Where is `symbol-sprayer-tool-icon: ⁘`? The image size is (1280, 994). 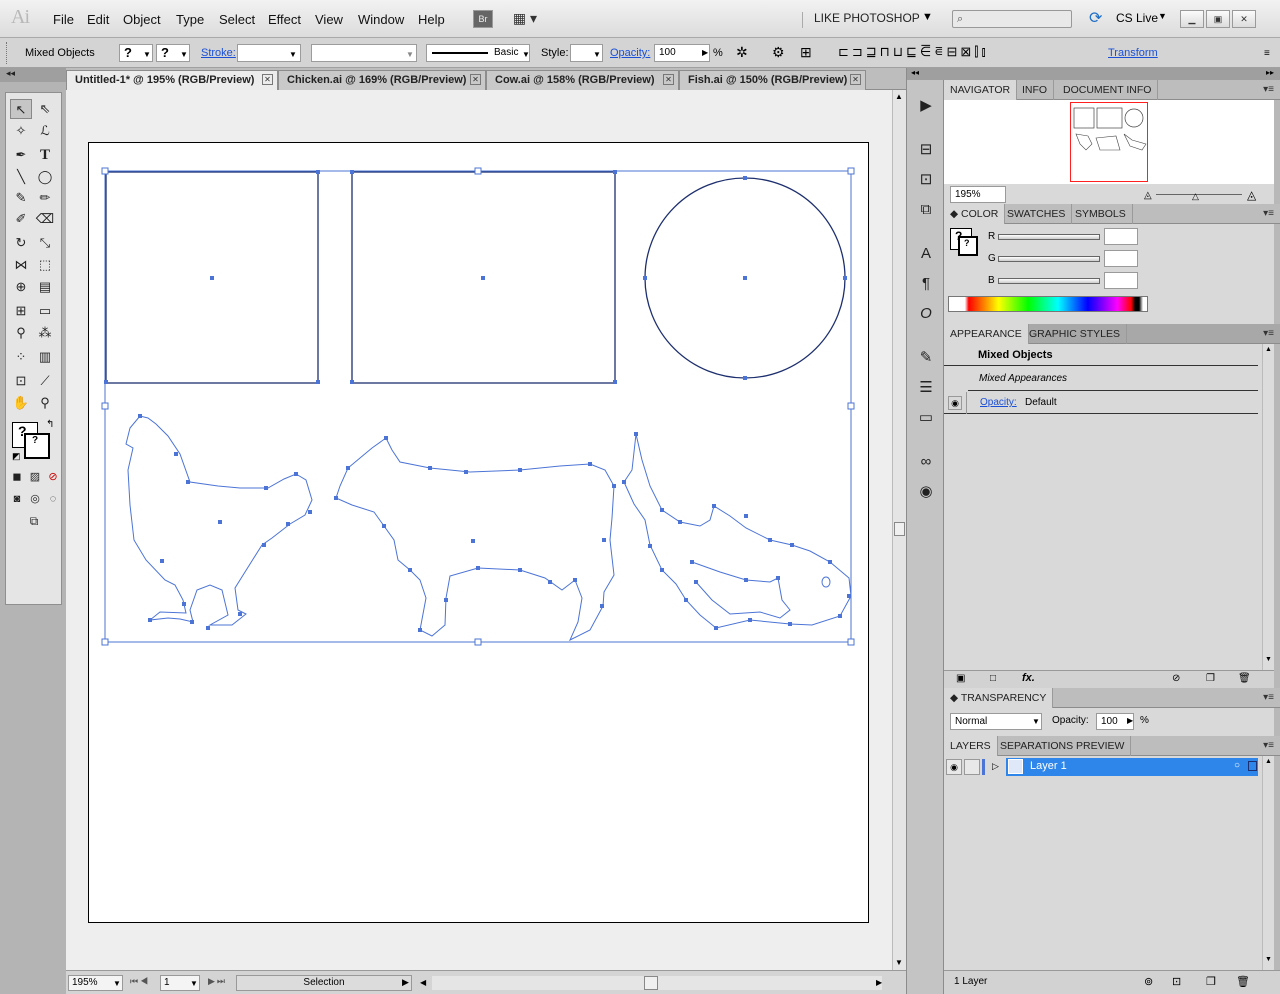
symbol-sprayer-tool-icon: ⁘ is located at coordinates (21, 357).